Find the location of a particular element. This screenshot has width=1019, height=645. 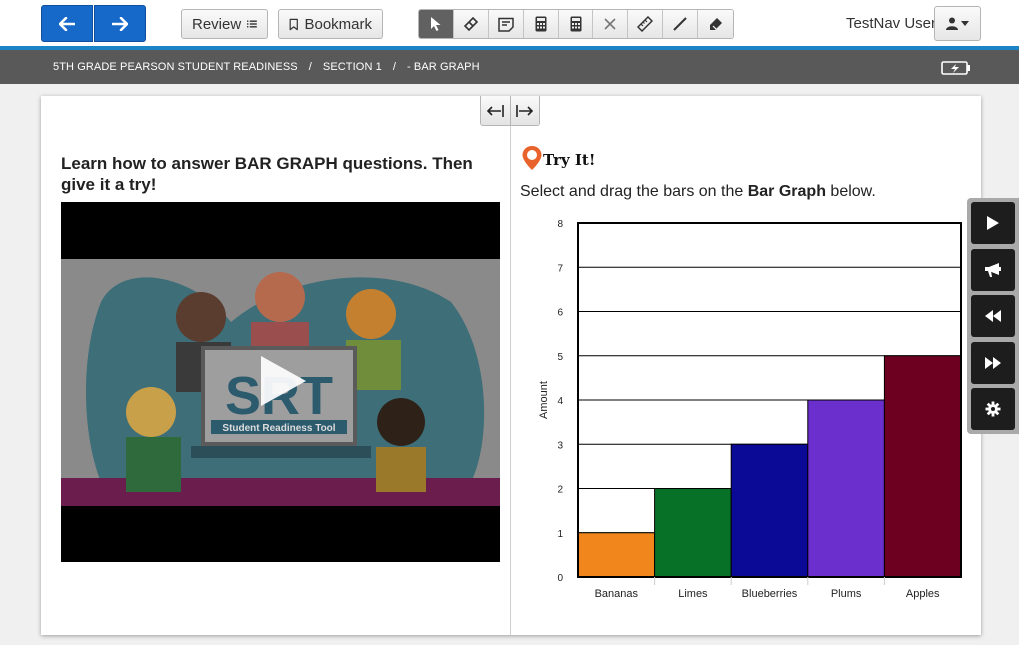

line-icon is located at coordinates (680, 24).